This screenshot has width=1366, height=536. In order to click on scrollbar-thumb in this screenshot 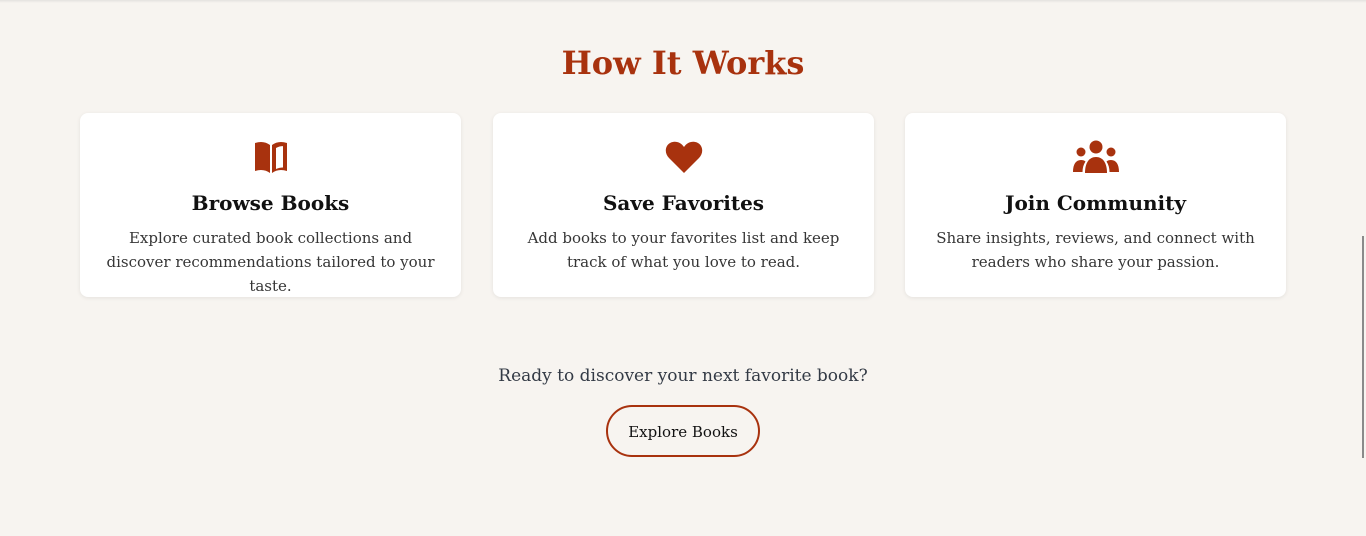, I will do `click(1363, 347)`.